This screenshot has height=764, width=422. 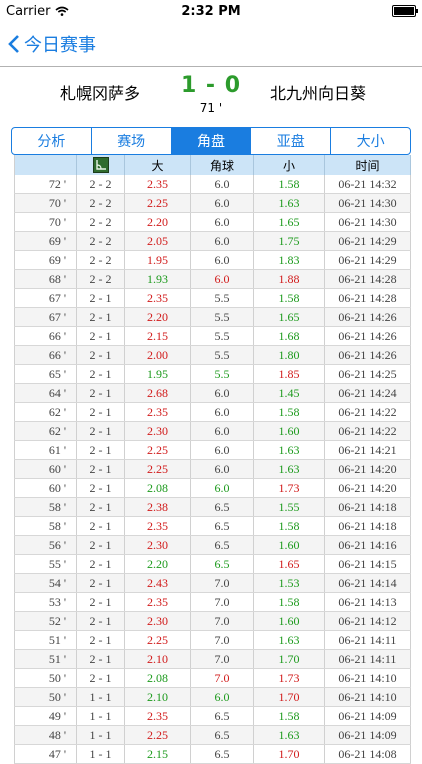 I want to click on row-time: 06-21 14:21, so click(x=367, y=450).